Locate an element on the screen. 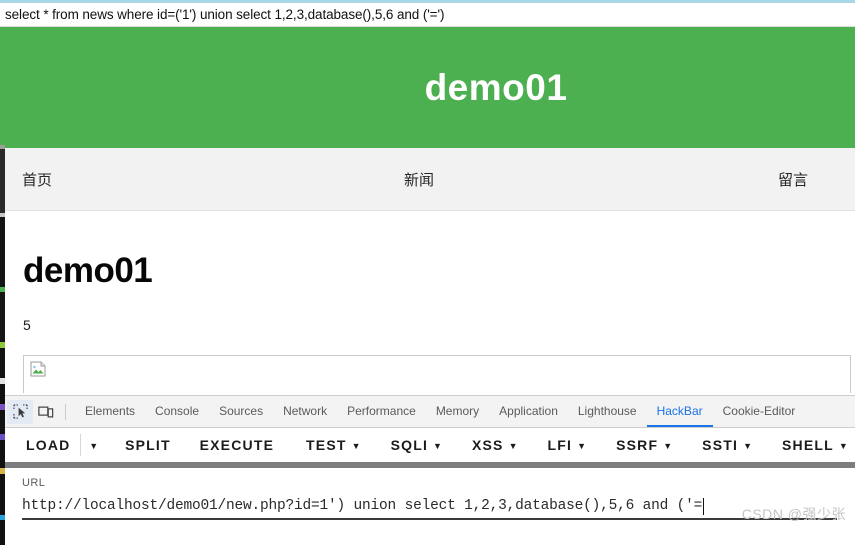 This screenshot has height=545, width=855. site-brand-title: demo01 is located at coordinates (496, 87).